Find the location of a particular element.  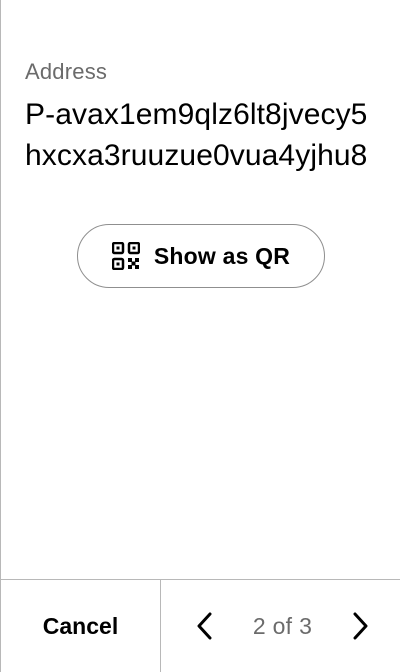

show-as-qr-button: Show as QR is located at coordinates (201, 256).